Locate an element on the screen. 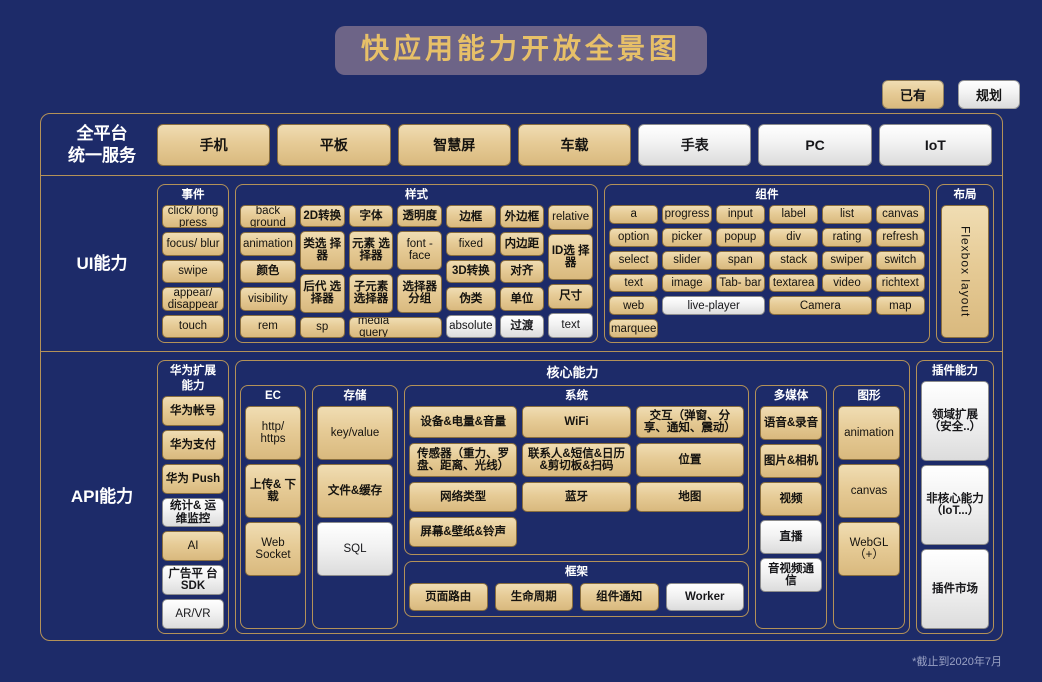 Image resolution: width=1042 pixels, height=682 pixels. style-relative: relative is located at coordinates (571, 217).